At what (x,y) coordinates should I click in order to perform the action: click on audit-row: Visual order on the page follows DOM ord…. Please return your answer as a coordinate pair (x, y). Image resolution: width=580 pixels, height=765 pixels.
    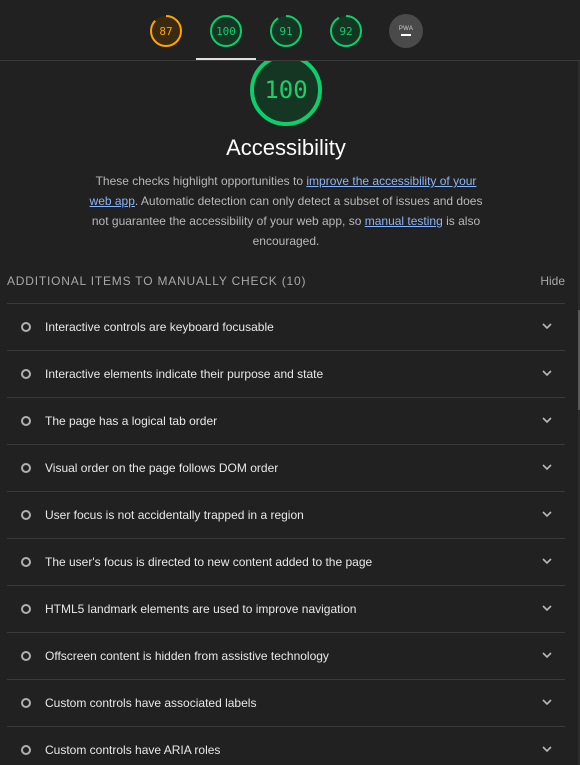
    Looking at the image, I should click on (286, 467).